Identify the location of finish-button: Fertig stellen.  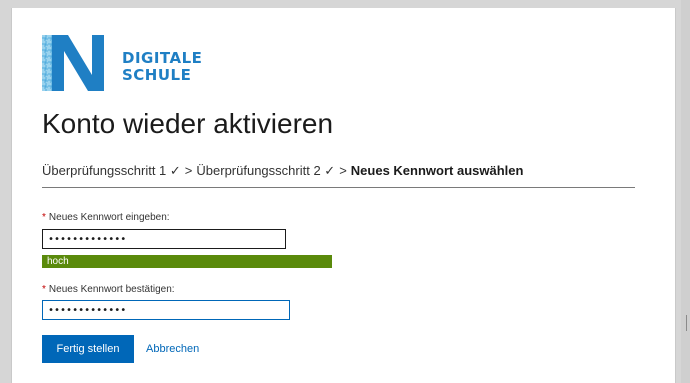
(88, 349).